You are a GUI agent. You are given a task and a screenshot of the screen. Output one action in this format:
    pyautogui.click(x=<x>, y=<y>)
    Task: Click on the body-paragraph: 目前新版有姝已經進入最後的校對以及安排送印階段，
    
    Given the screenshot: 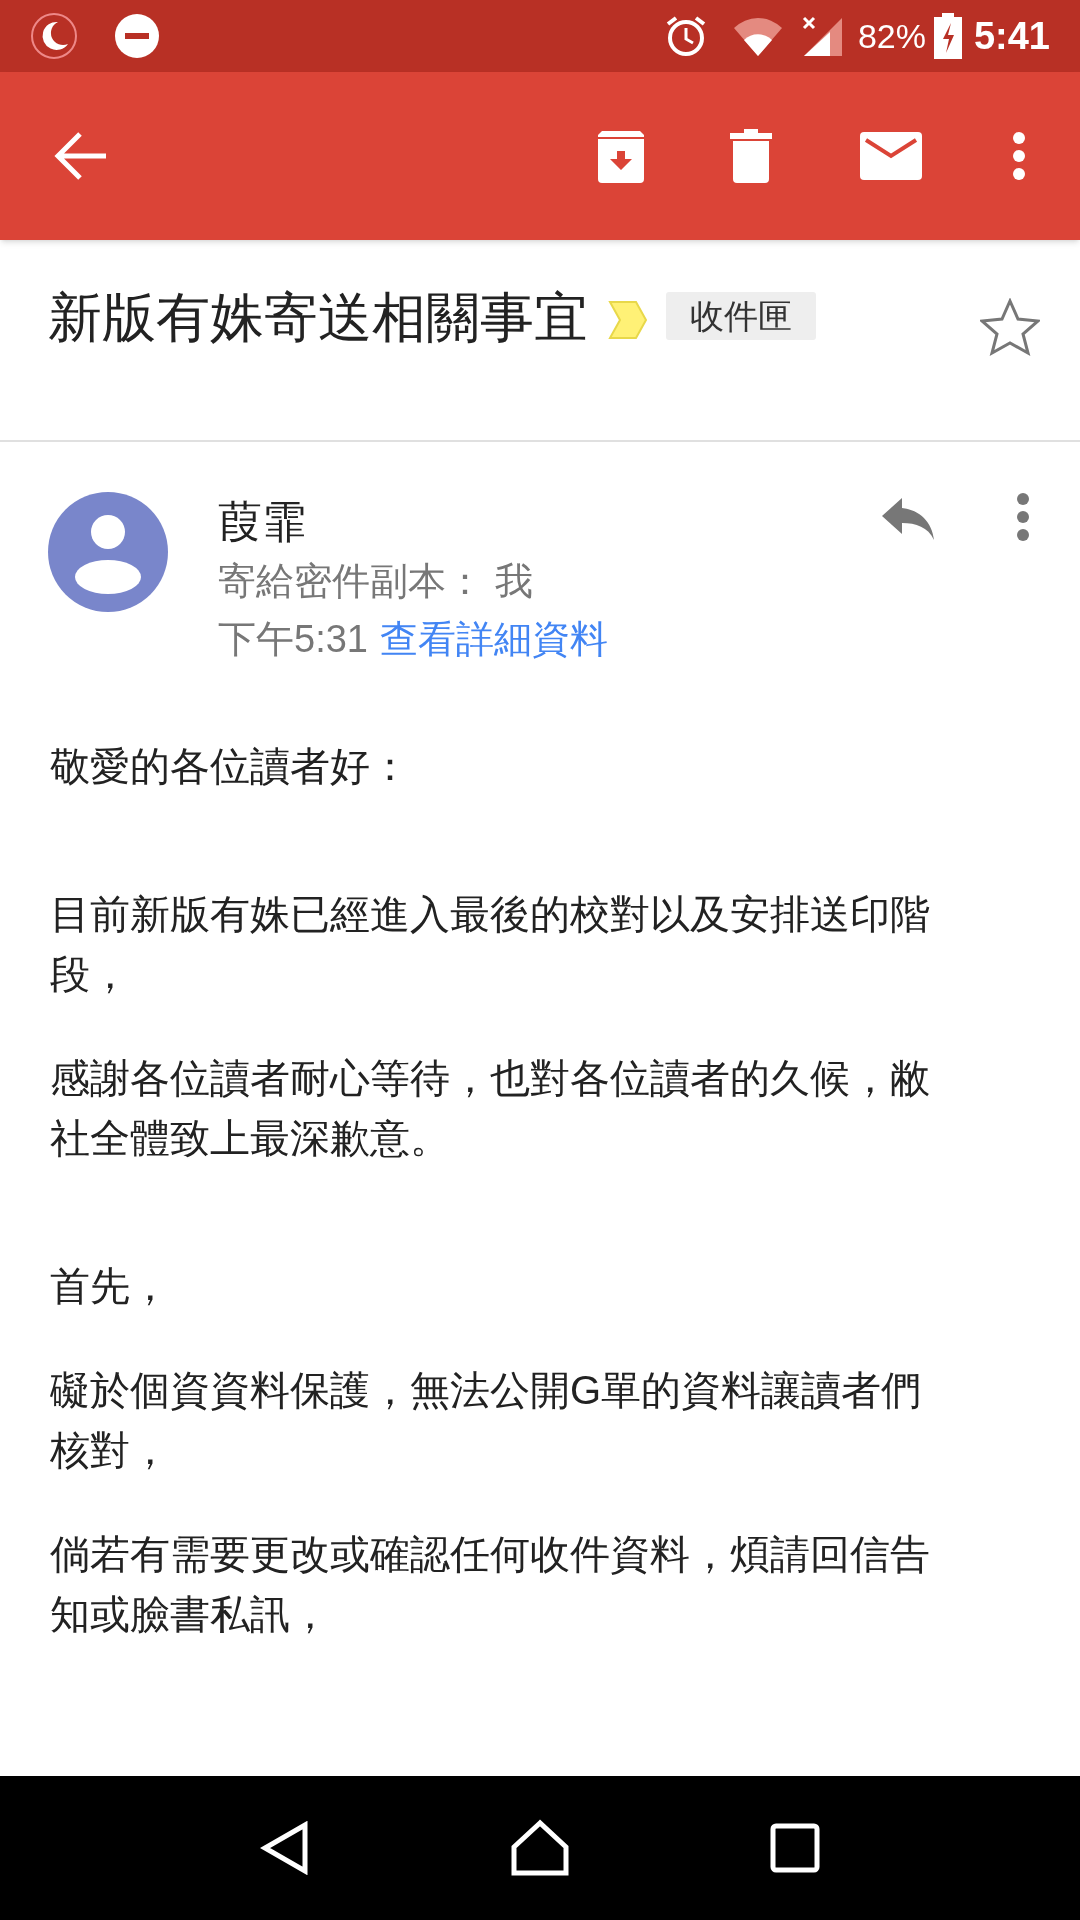 What is the action you would take?
    pyautogui.click(x=490, y=944)
    